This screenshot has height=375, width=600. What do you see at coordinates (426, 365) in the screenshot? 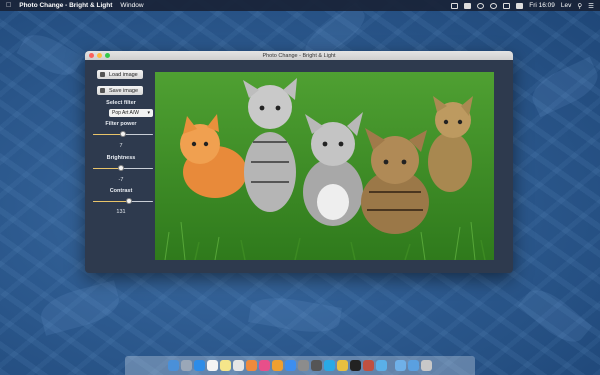
I see `trash-icon` at bounding box center [426, 365].